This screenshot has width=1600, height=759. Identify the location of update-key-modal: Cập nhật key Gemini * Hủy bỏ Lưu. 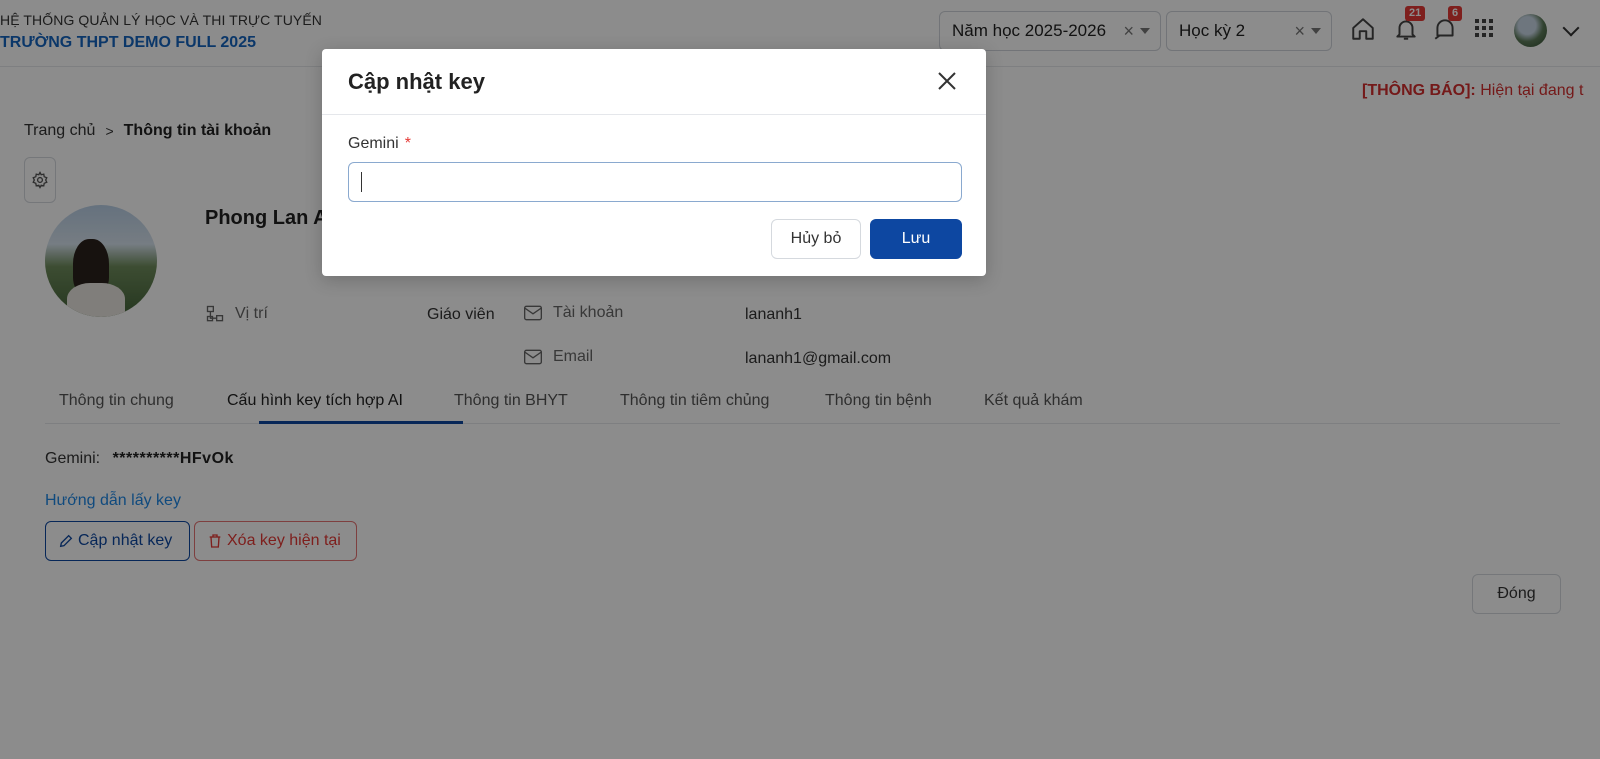
(654, 162).